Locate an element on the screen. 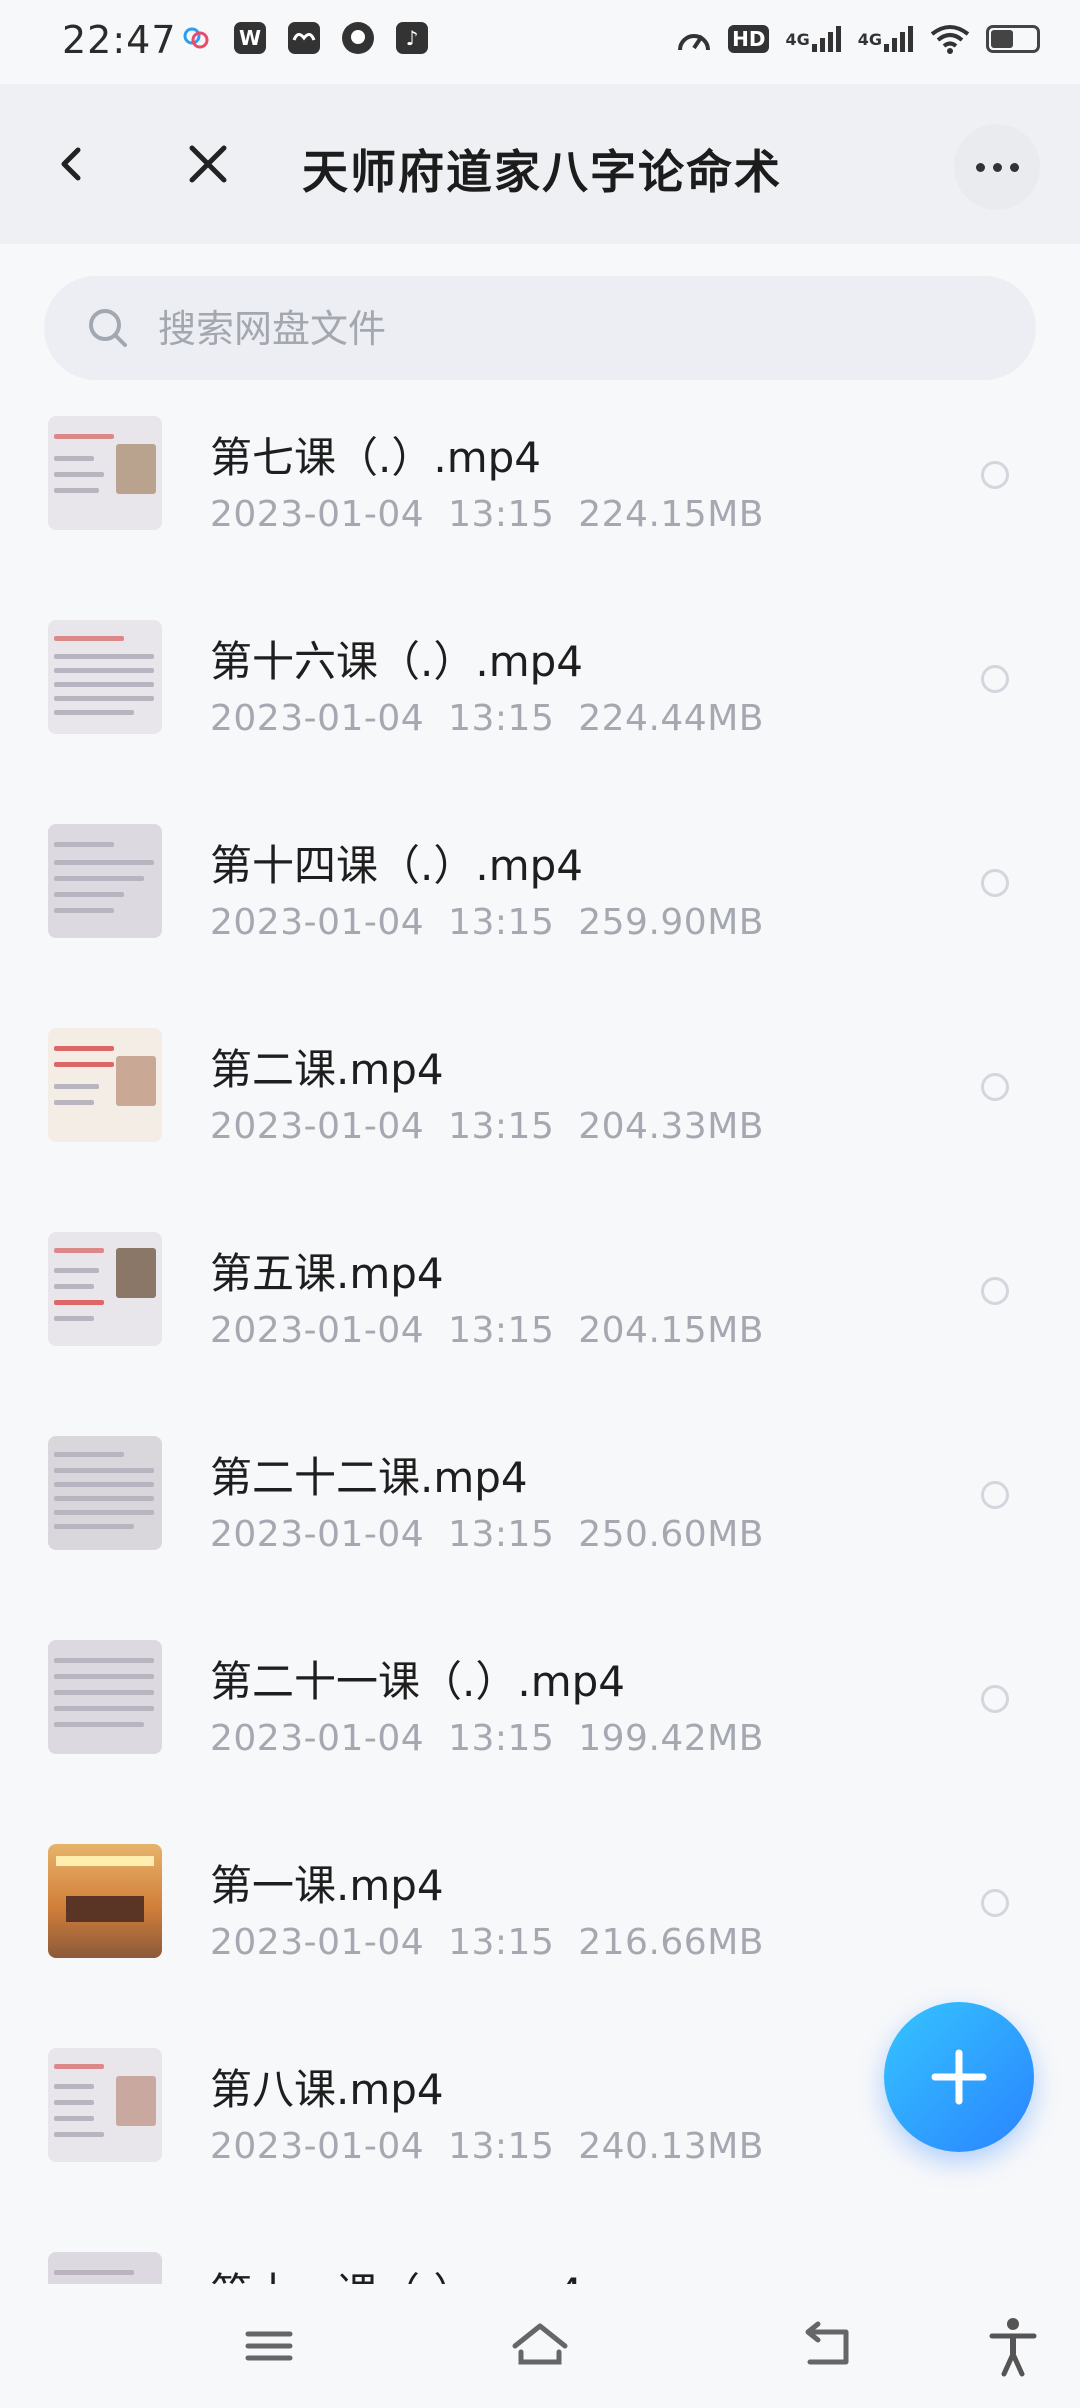 The image size is (1080, 2408). home-icon is located at coordinates (540, 2344).